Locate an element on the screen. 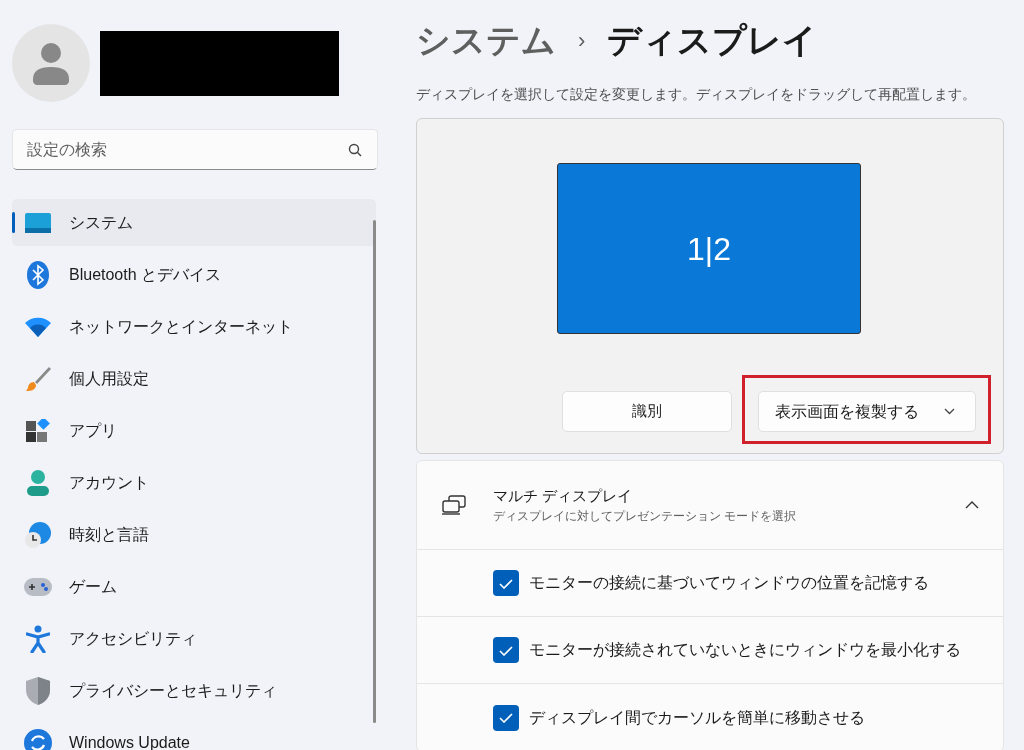 The width and height of the screenshot is (1024, 750). shield-icon is located at coordinates (38, 690).